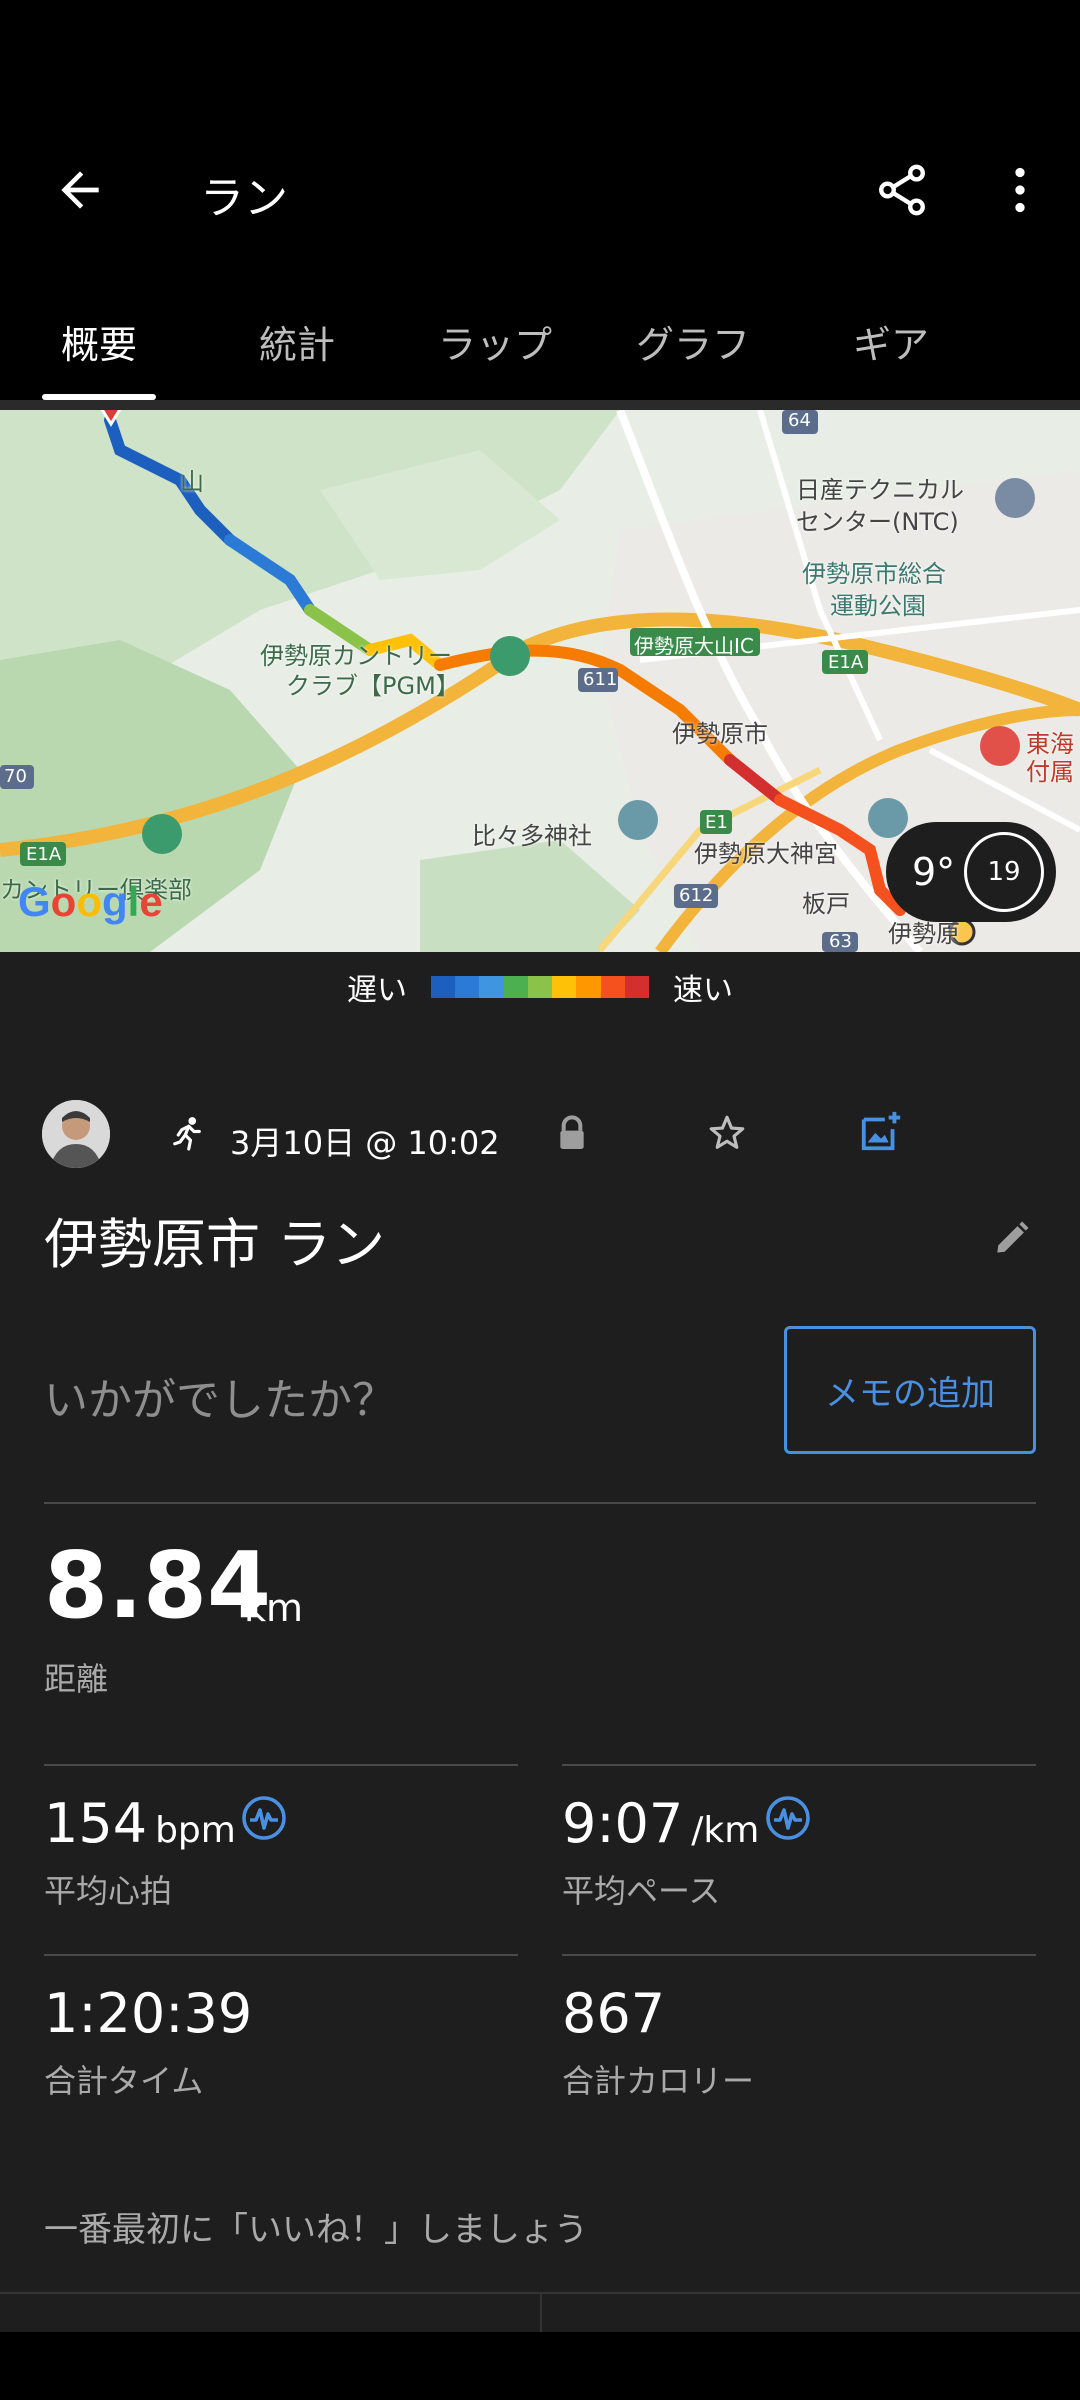 The height and width of the screenshot is (2400, 1080). Describe the element at coordinates (600, 679) in the screenshot. I see `map-label-route-611: 611` at that location.